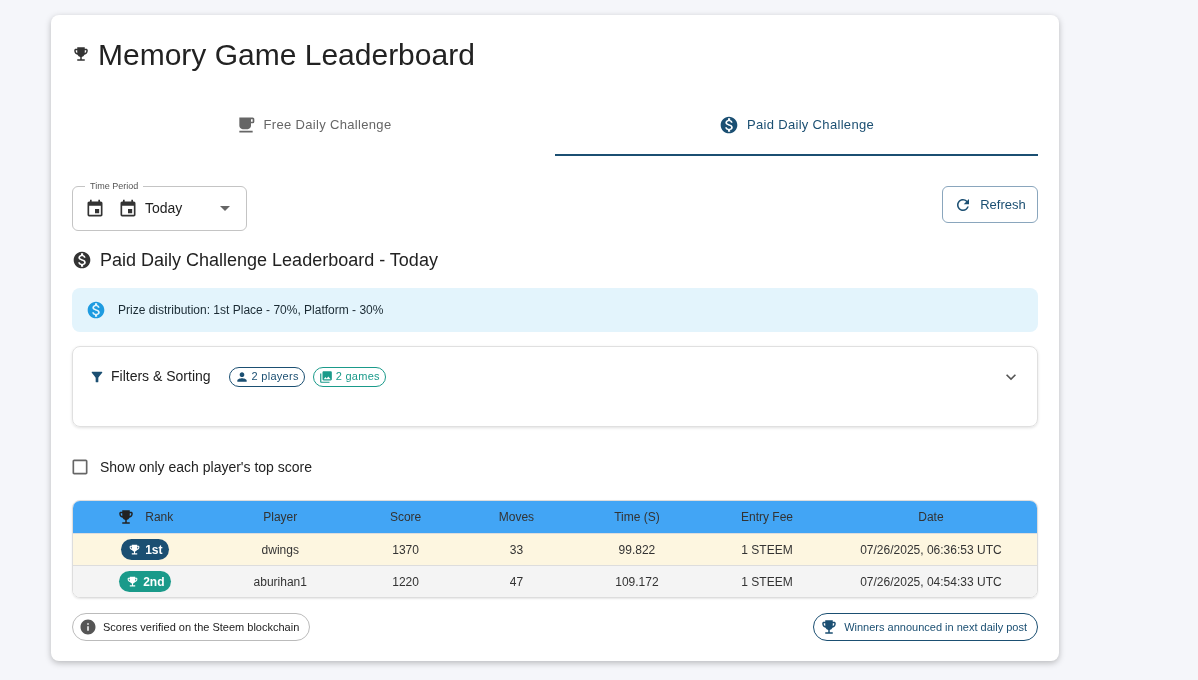  Describe the element at coordinates (206, 467) in the screenshot. I see `checkbox-label: Show only each player's top score` at that location.